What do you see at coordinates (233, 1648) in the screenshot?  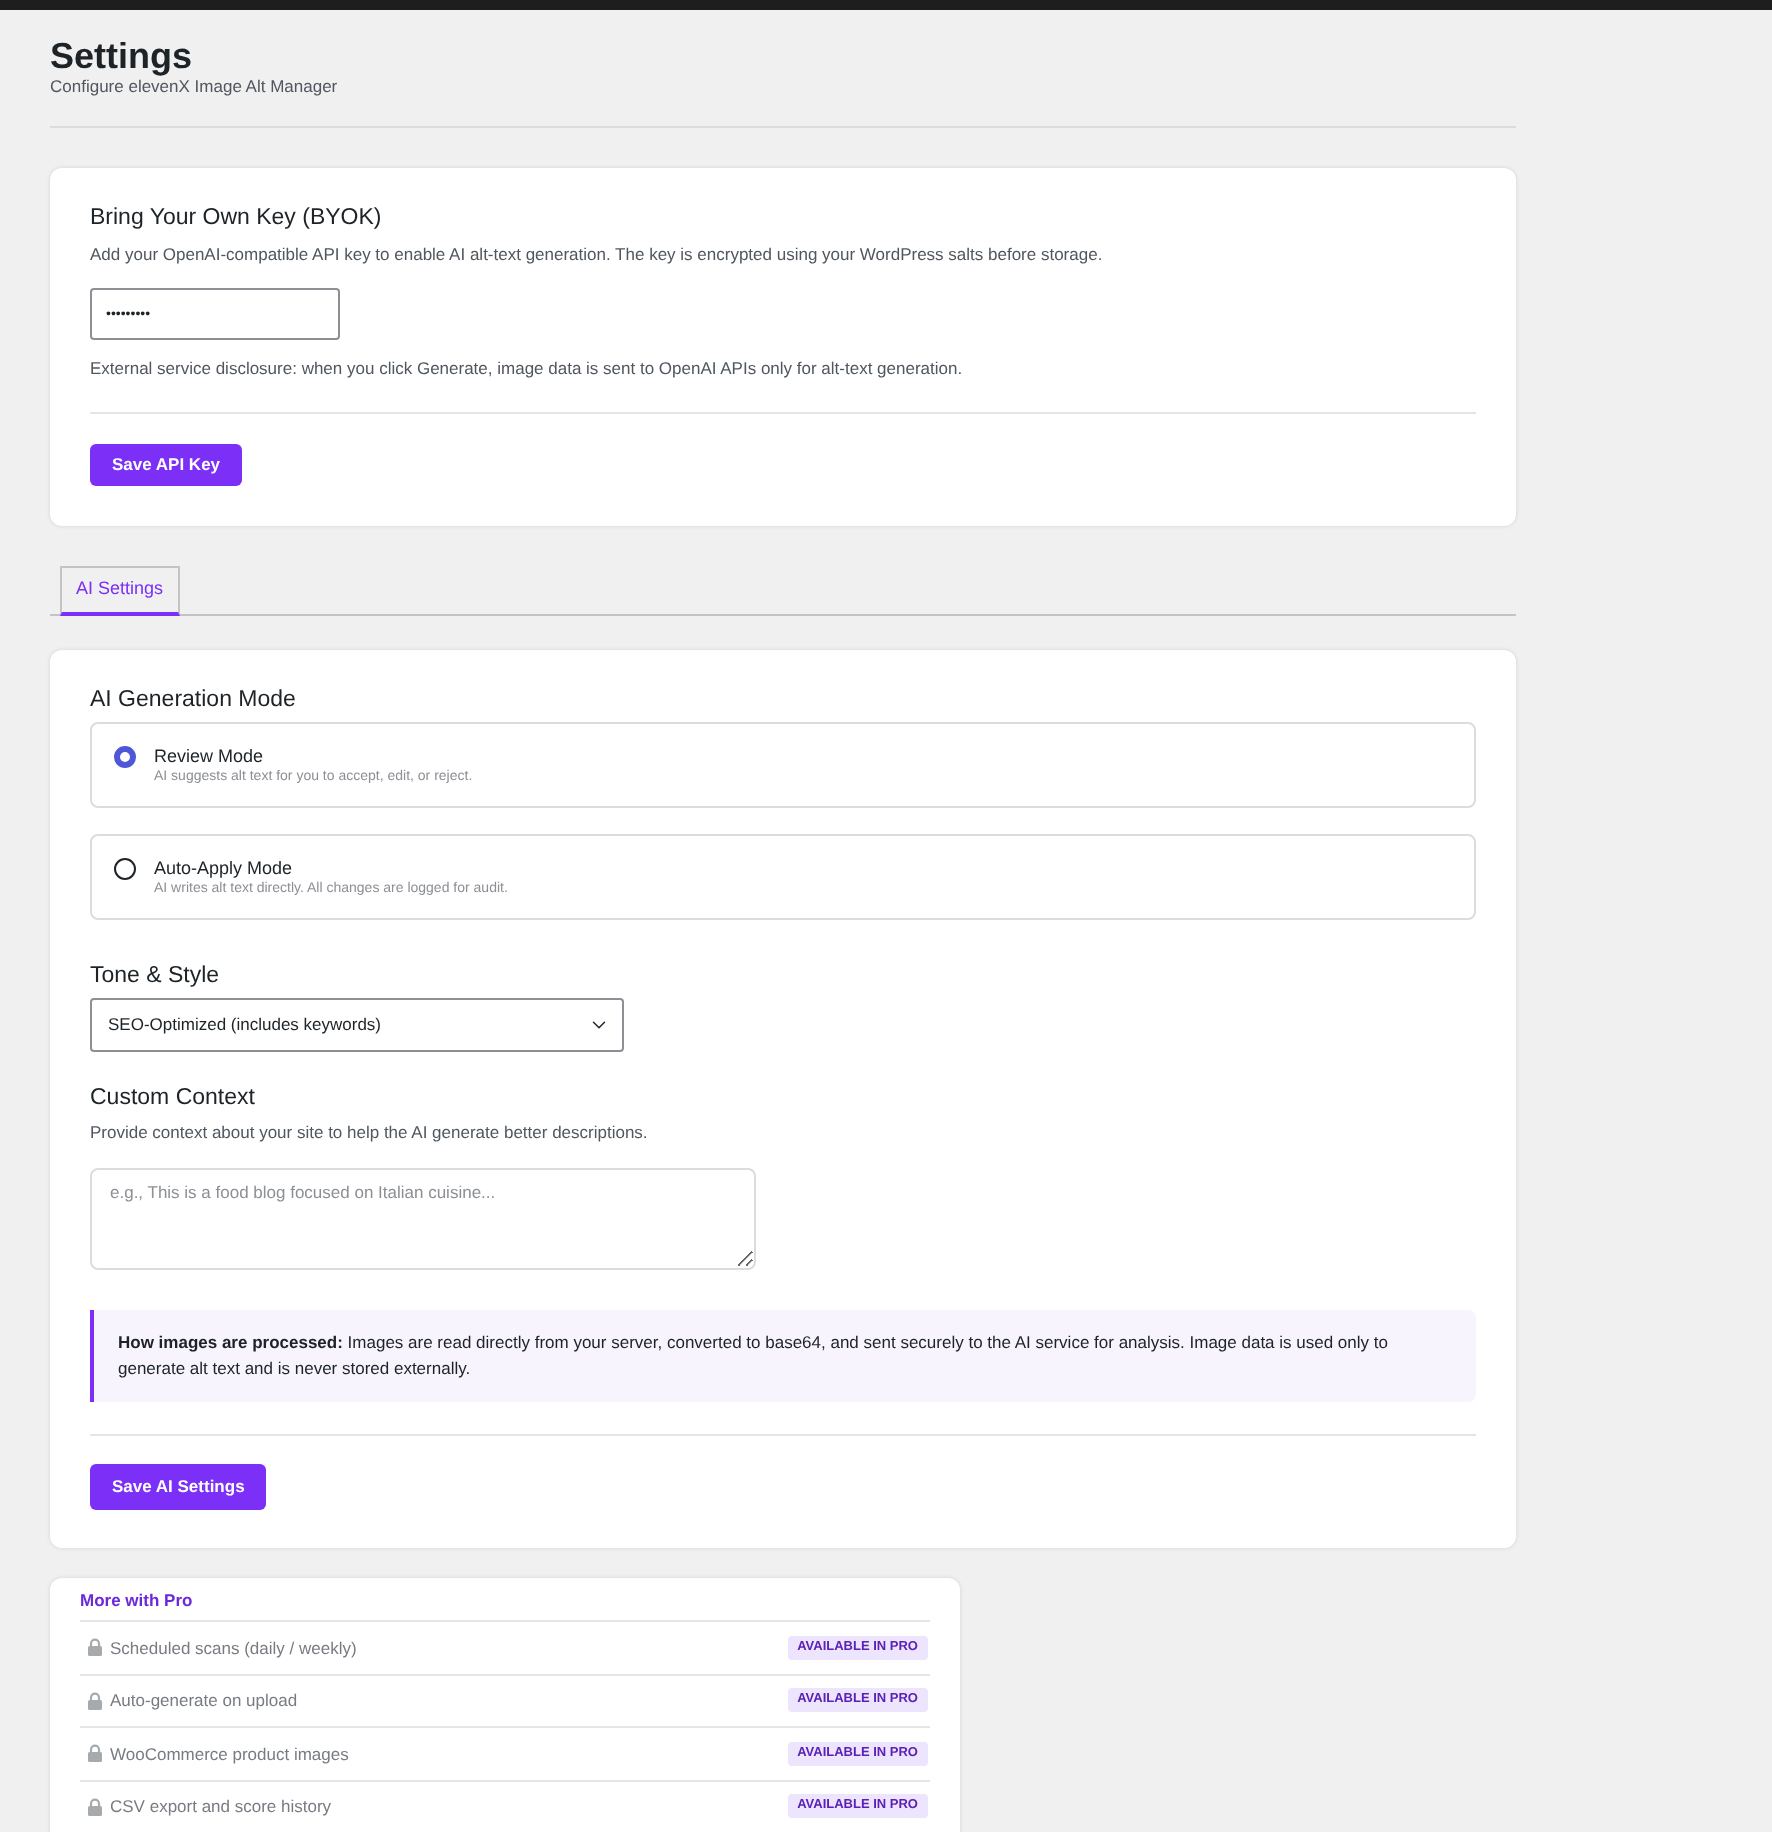 I see `feature-label: Scheduled scans (daily / weekly)` at bounding box center [233, 1648].